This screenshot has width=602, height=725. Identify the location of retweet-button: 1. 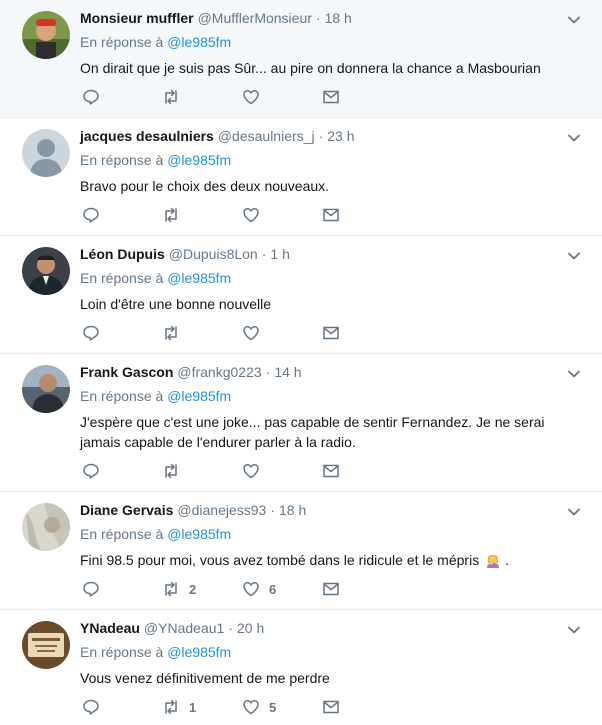
(202, 707).